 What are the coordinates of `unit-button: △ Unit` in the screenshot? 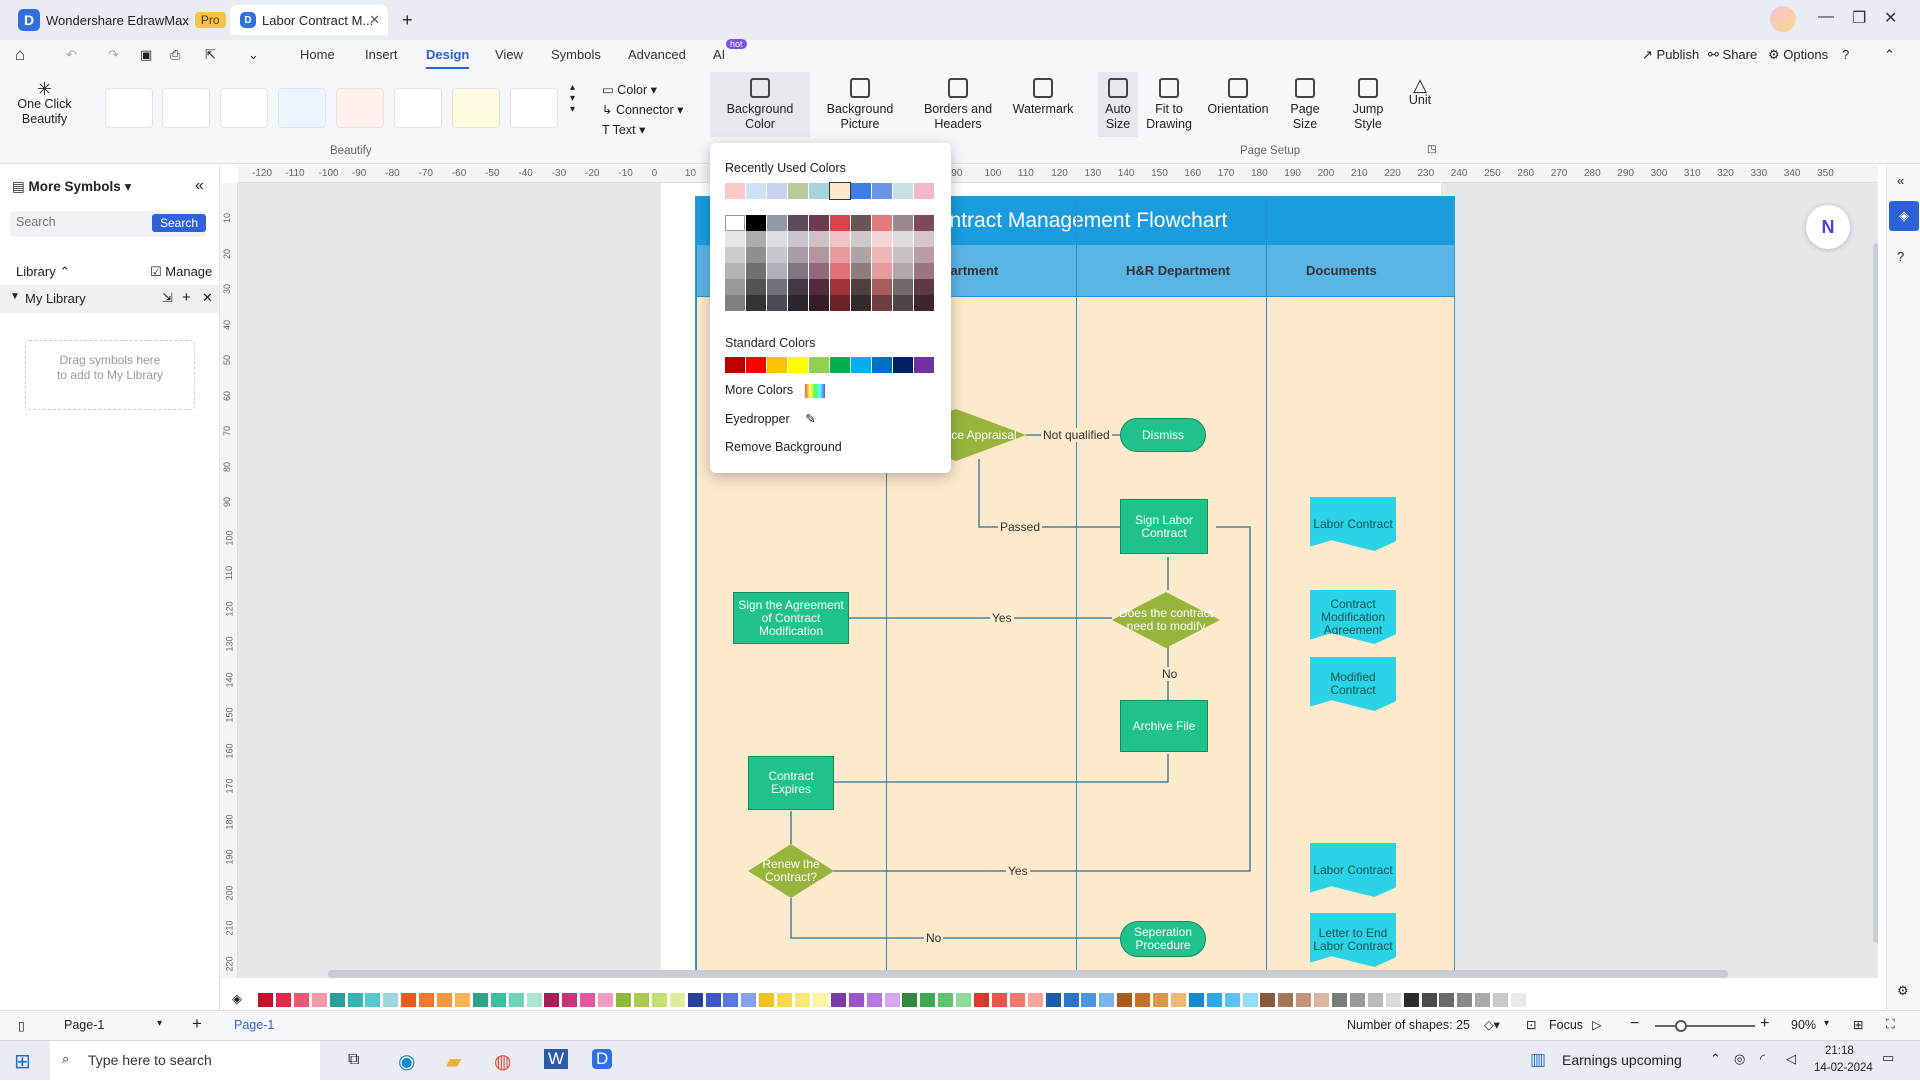 It's located at (1420, 92).